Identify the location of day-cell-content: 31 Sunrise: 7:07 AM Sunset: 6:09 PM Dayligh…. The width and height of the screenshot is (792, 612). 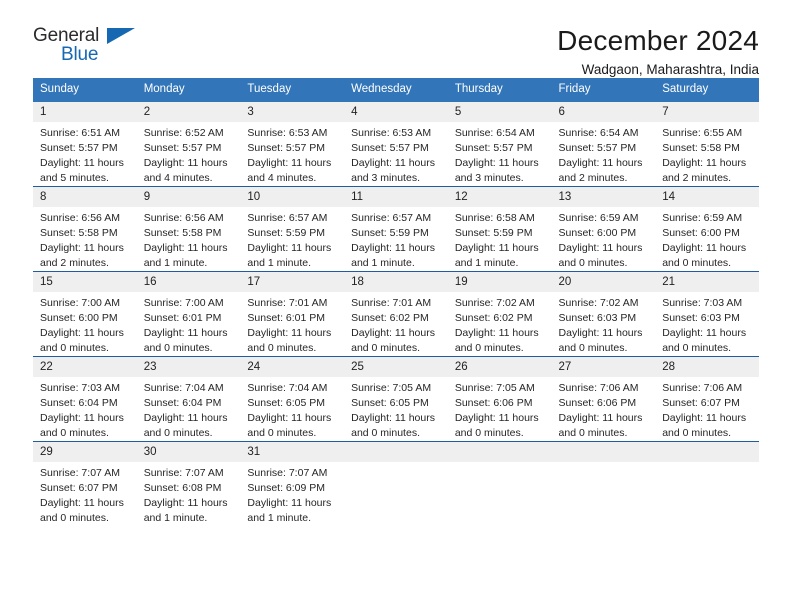
(292, 483).